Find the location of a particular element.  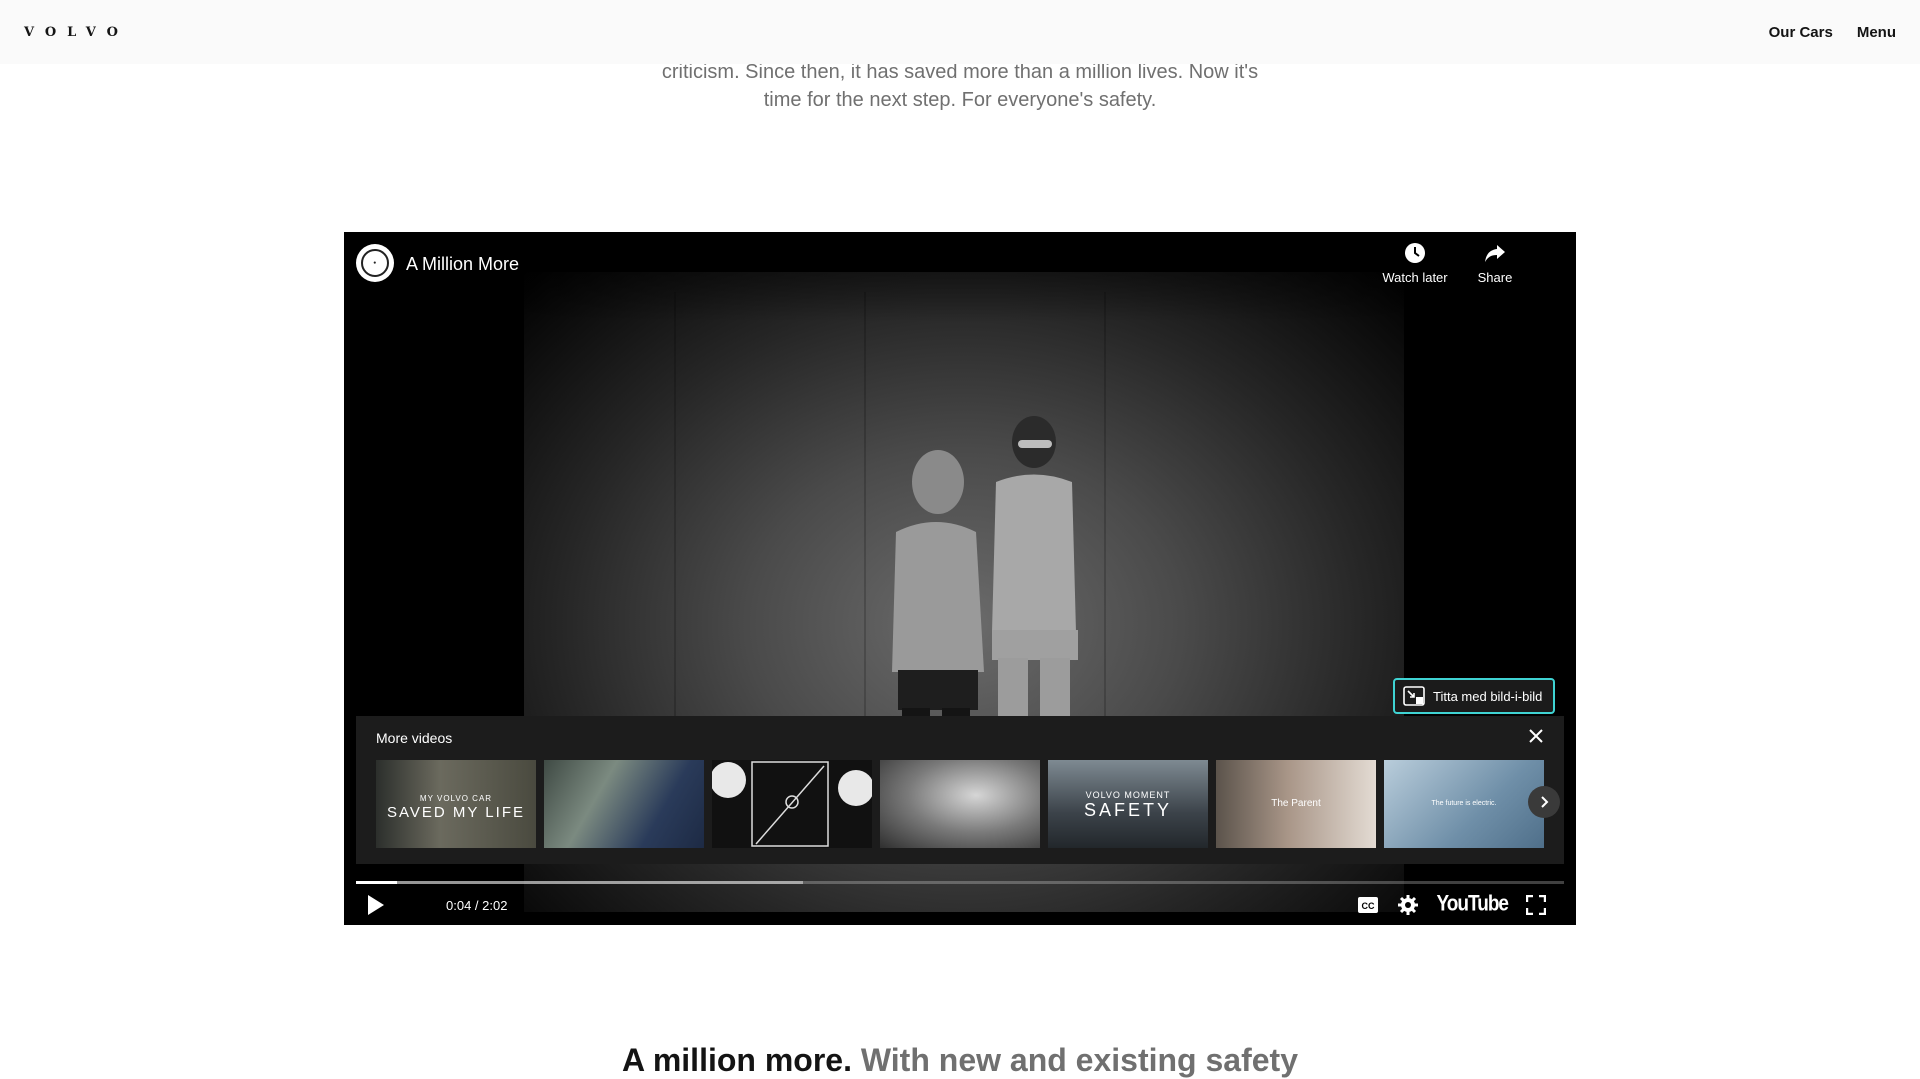

pip-icon is located at coordinates (1414, 696).